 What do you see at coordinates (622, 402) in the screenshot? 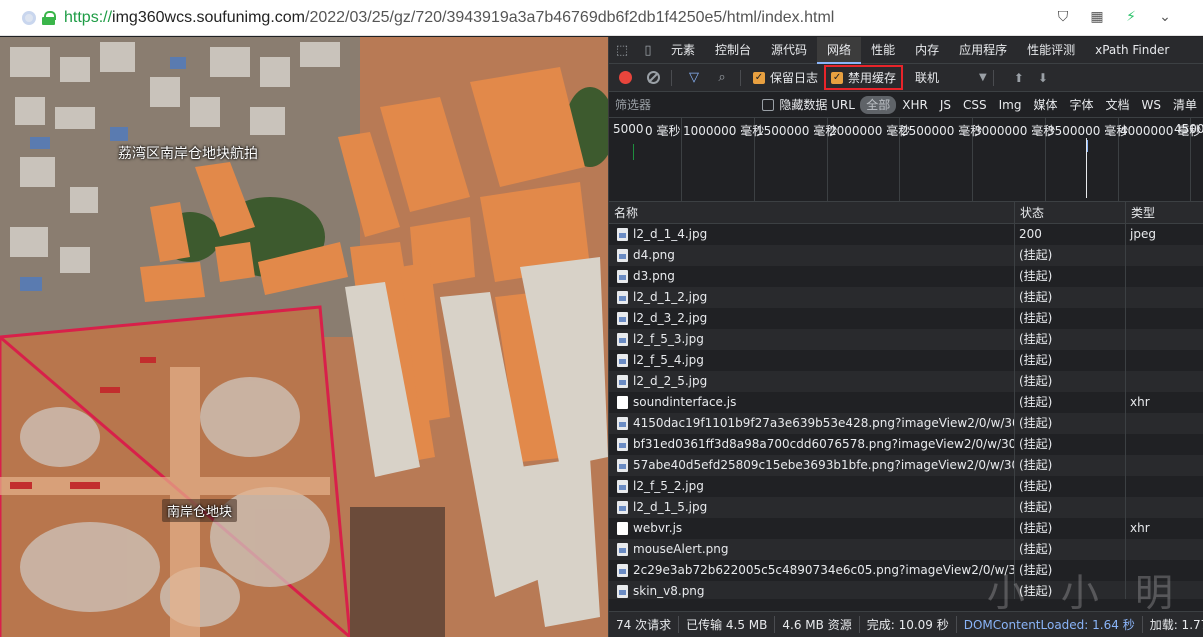
I see `document-file-icon` at bounding box center [622, 402].